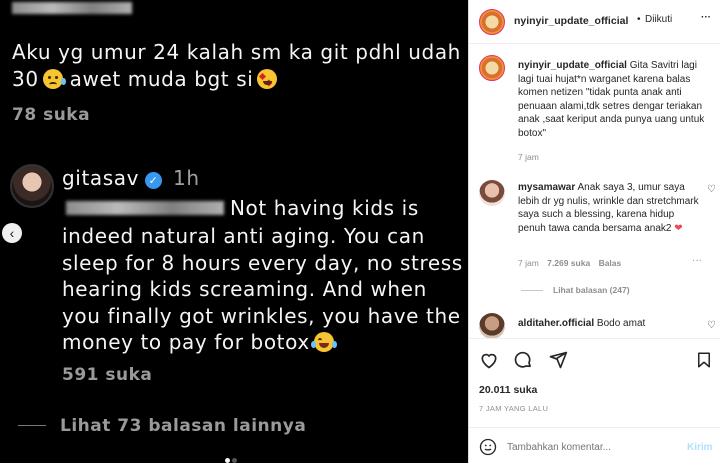  What do you see at coordinates (199, 342) in the screenshot?
I see `comment2-line6: money to pay for botox` at bounding box center [199, 342].